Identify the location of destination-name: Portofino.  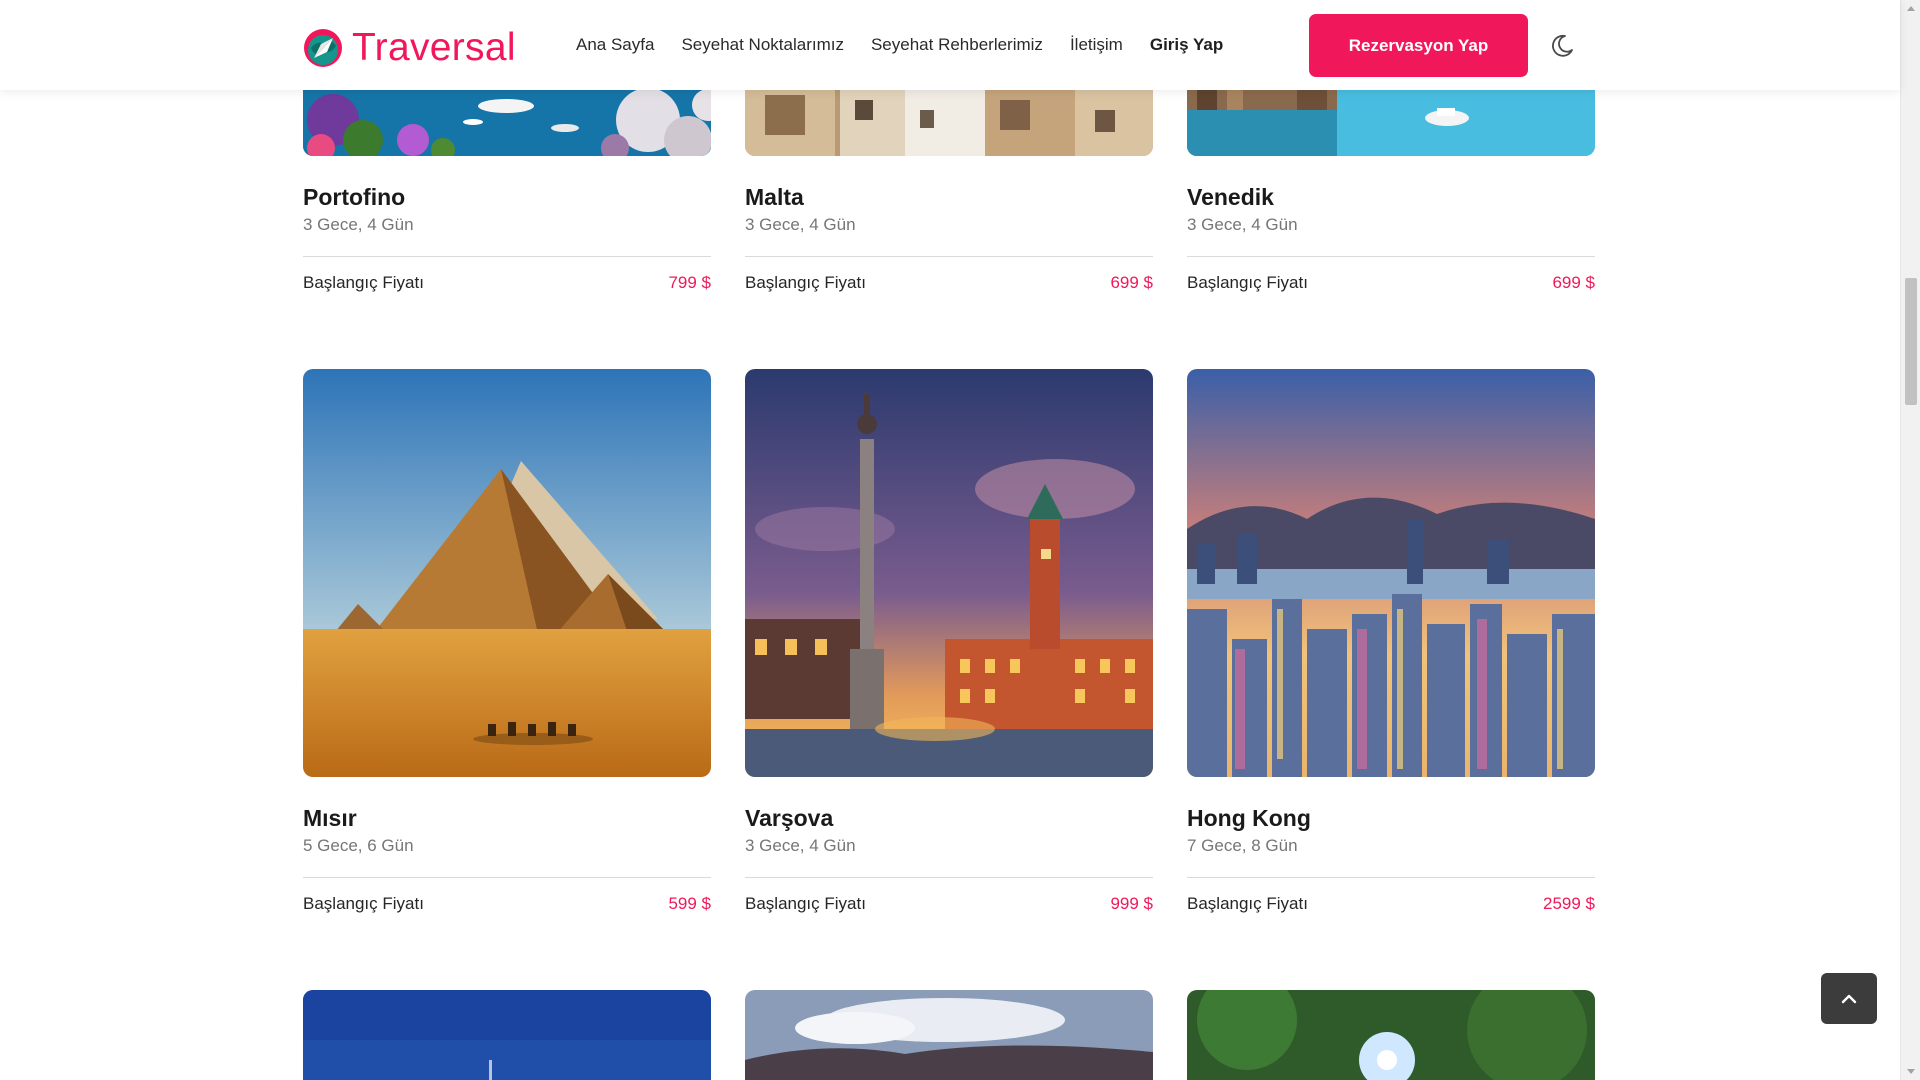
(354, 197).